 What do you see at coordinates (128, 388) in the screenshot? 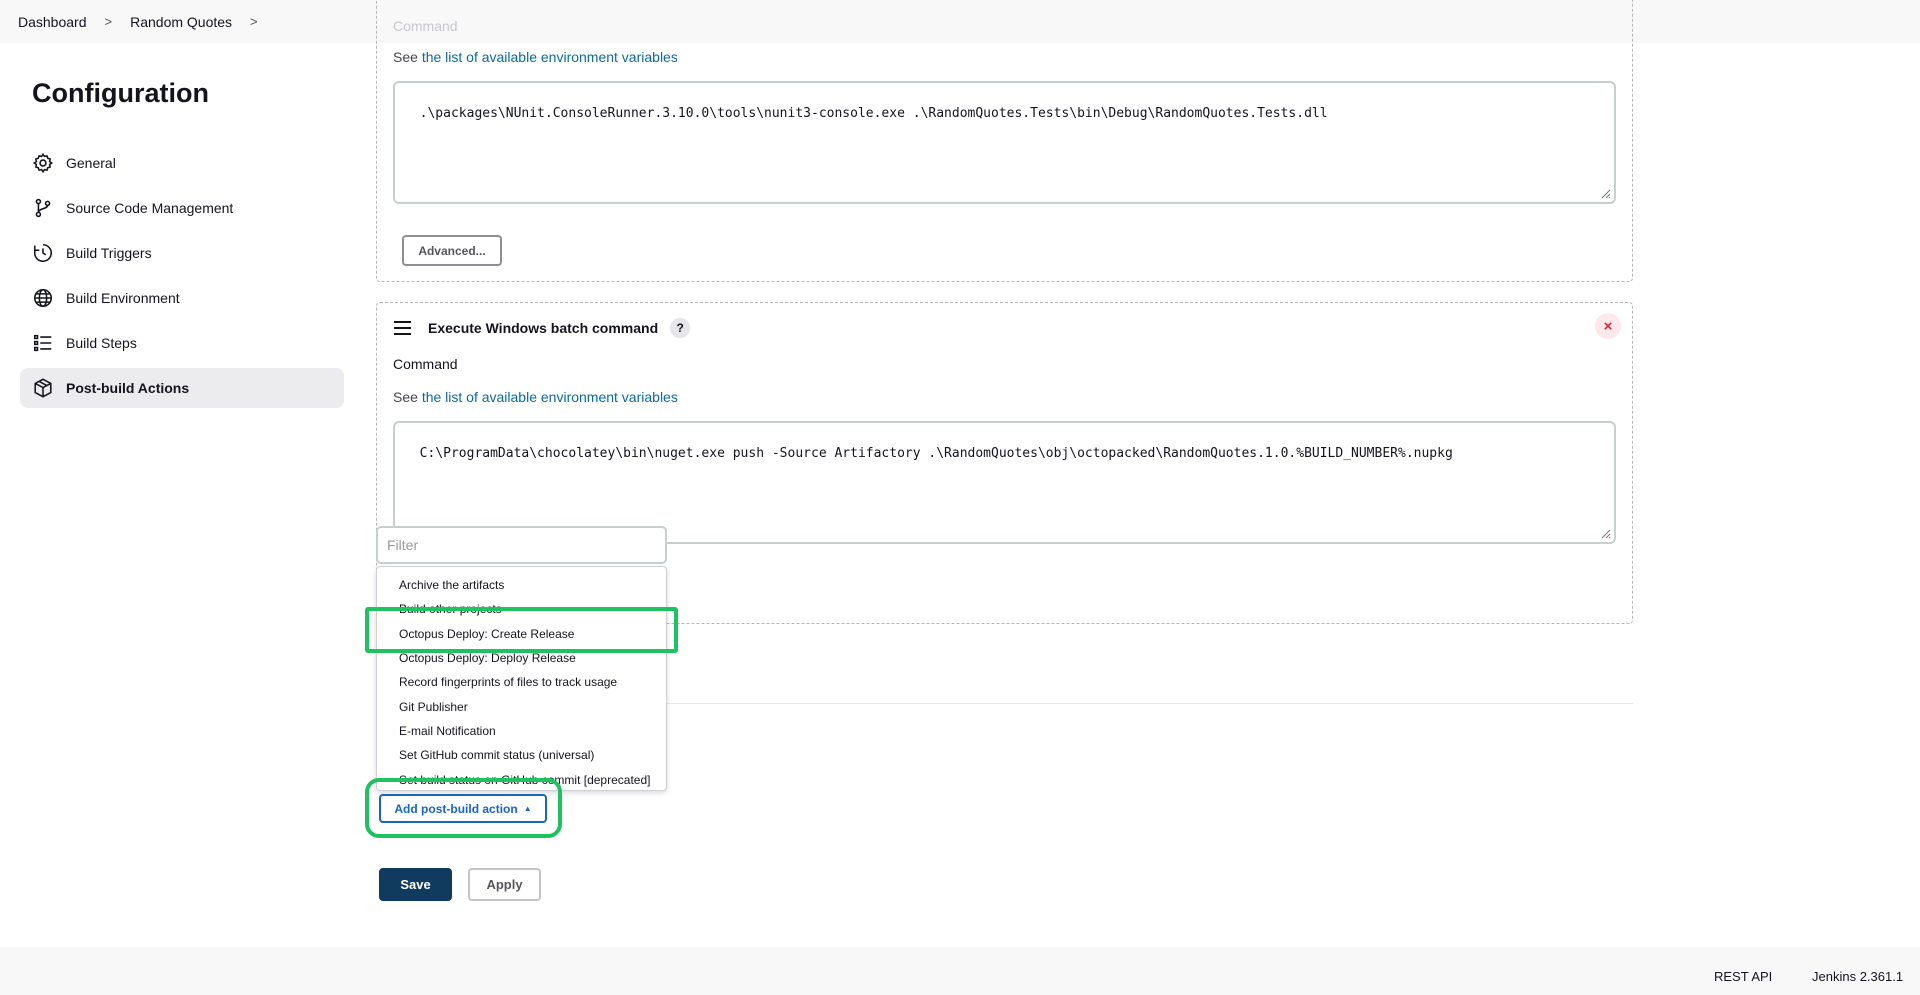
I see `sidebar-item-label: Post-build Actions` at bounding box center [128, 388].